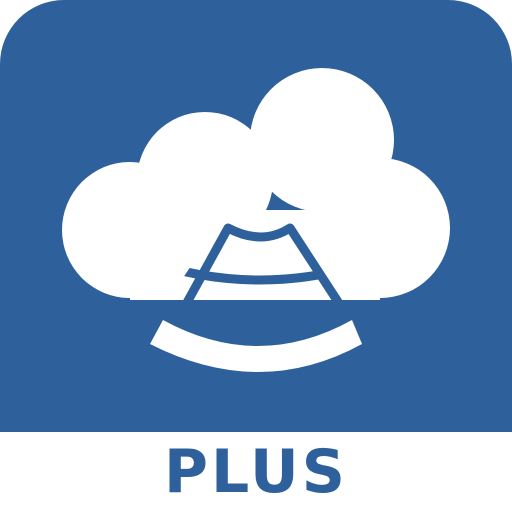 The image size is (512, 512). Describe the element at coordinates (256, 346) in the screenshot. I see `ultrasound-beam-base` at that location.